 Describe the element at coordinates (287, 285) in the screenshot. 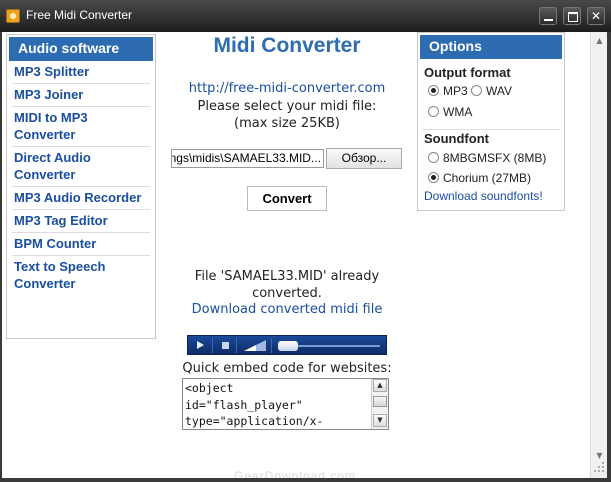

I see `conversion-status: File 'SAMAEL33.MID' already converted.` at that location.